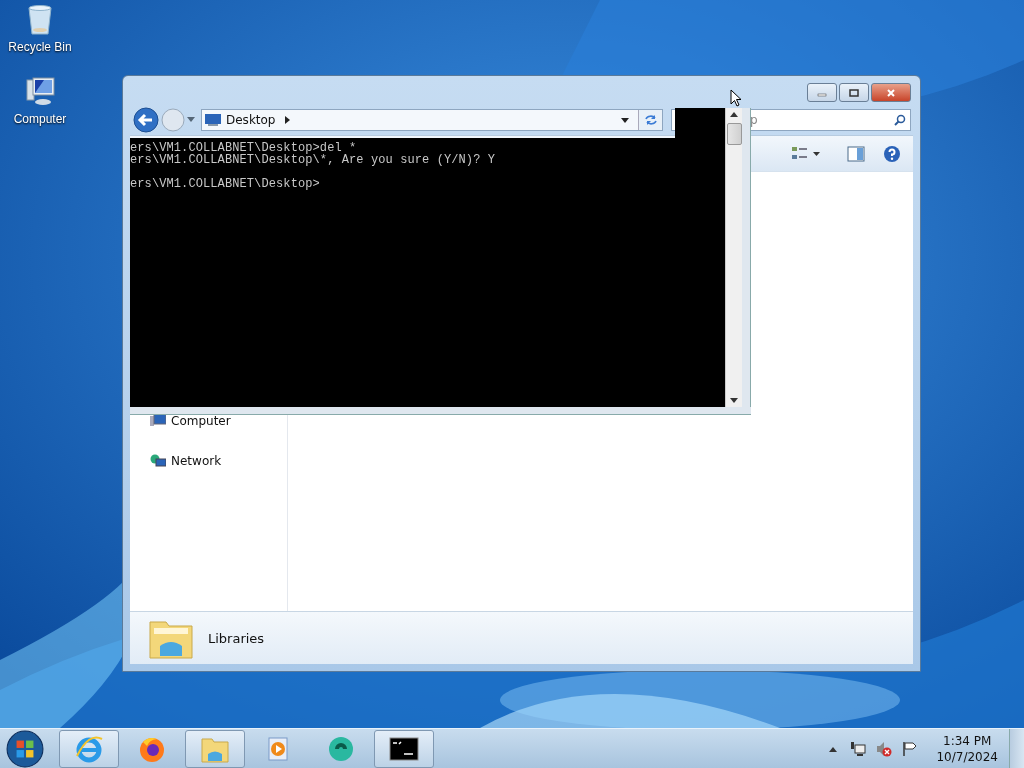  What do you see at coordinates (884, 748) in the screenshot?
I see `muted-speaker-icon` at bounding box center [884, 748].